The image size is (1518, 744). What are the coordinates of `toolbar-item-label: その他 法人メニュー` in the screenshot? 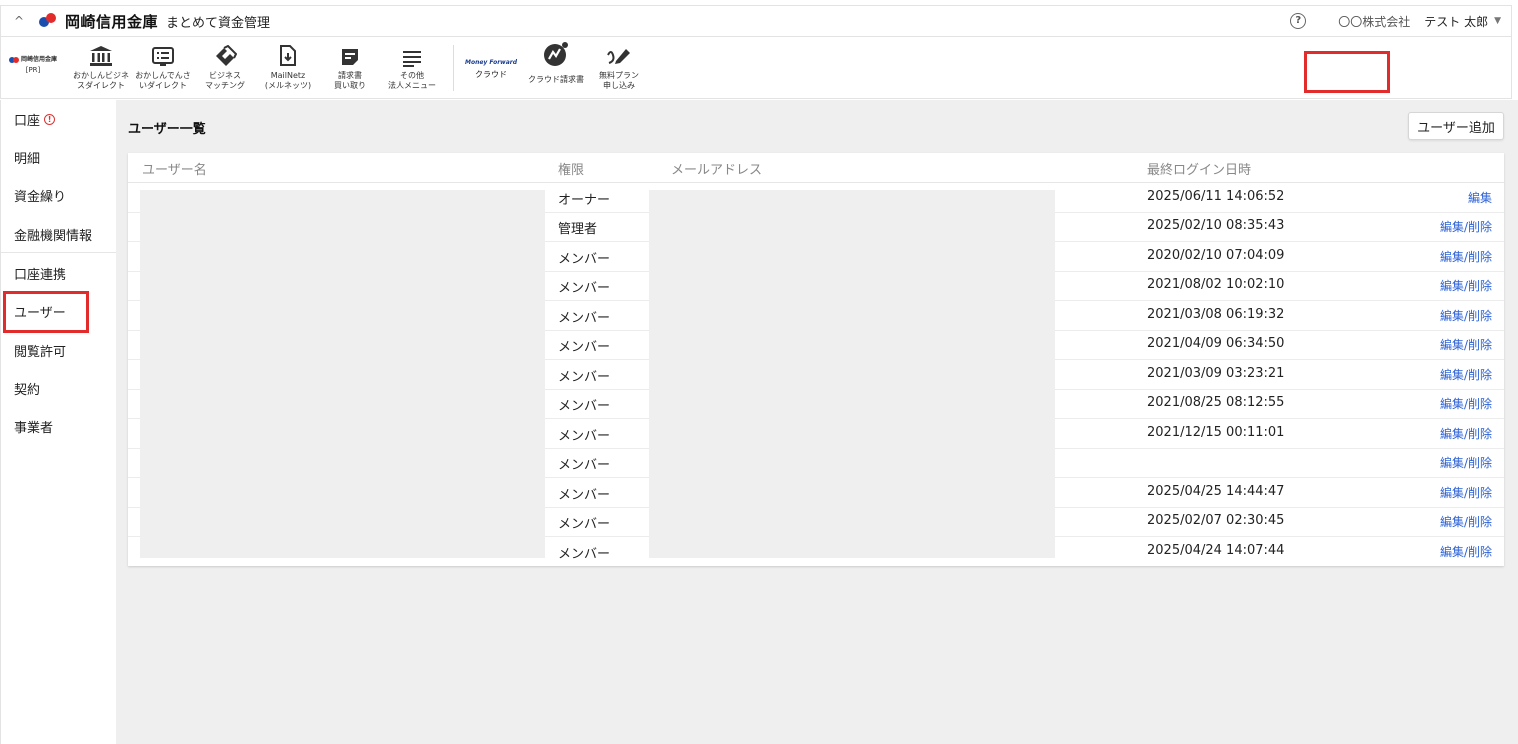 It's located at (412, 80).